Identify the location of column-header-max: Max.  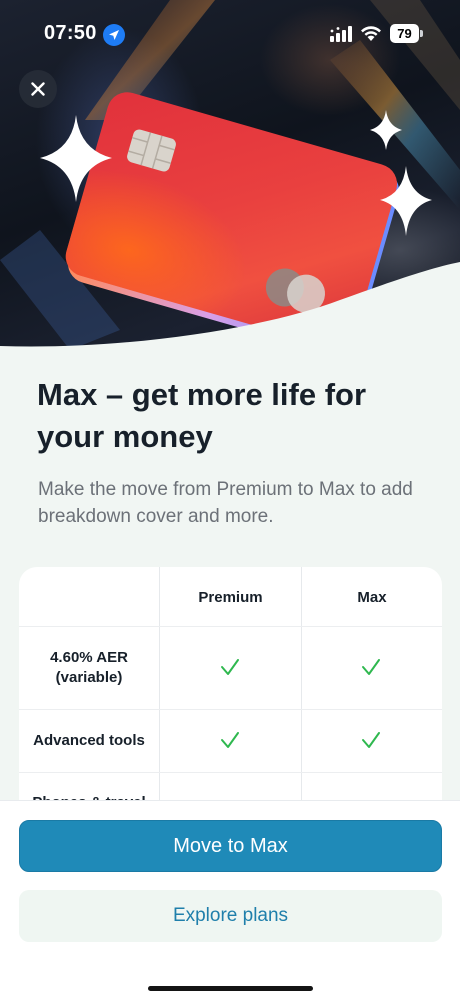
(372, 597).